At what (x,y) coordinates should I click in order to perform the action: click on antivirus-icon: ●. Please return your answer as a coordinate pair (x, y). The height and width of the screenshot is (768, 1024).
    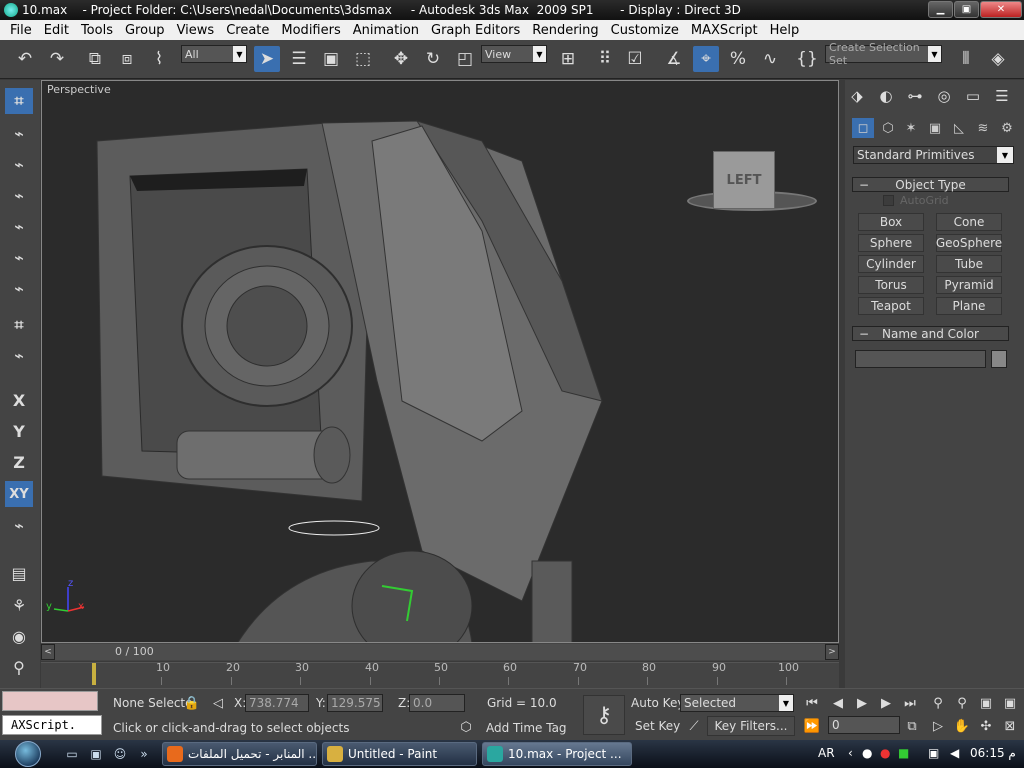
    Looking at the image, I should click on (885, 753).